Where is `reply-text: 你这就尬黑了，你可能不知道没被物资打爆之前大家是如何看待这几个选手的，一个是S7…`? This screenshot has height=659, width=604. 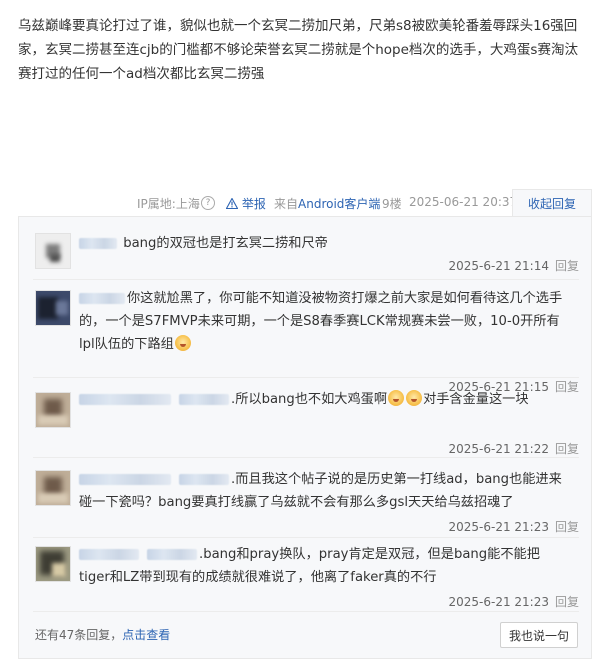
reply-text: 你这就尬黑了，你可能不知道没被物资打爆之前大家是如何看待这几个选手的，一个是S7… is located at coordinates (324, 321).